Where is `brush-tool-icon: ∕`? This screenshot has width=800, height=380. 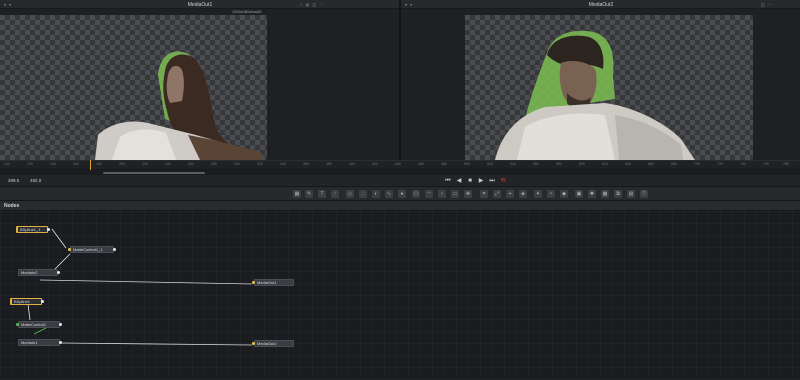 brush-tool-icon: ∕ is located at coordinates (335, 194).